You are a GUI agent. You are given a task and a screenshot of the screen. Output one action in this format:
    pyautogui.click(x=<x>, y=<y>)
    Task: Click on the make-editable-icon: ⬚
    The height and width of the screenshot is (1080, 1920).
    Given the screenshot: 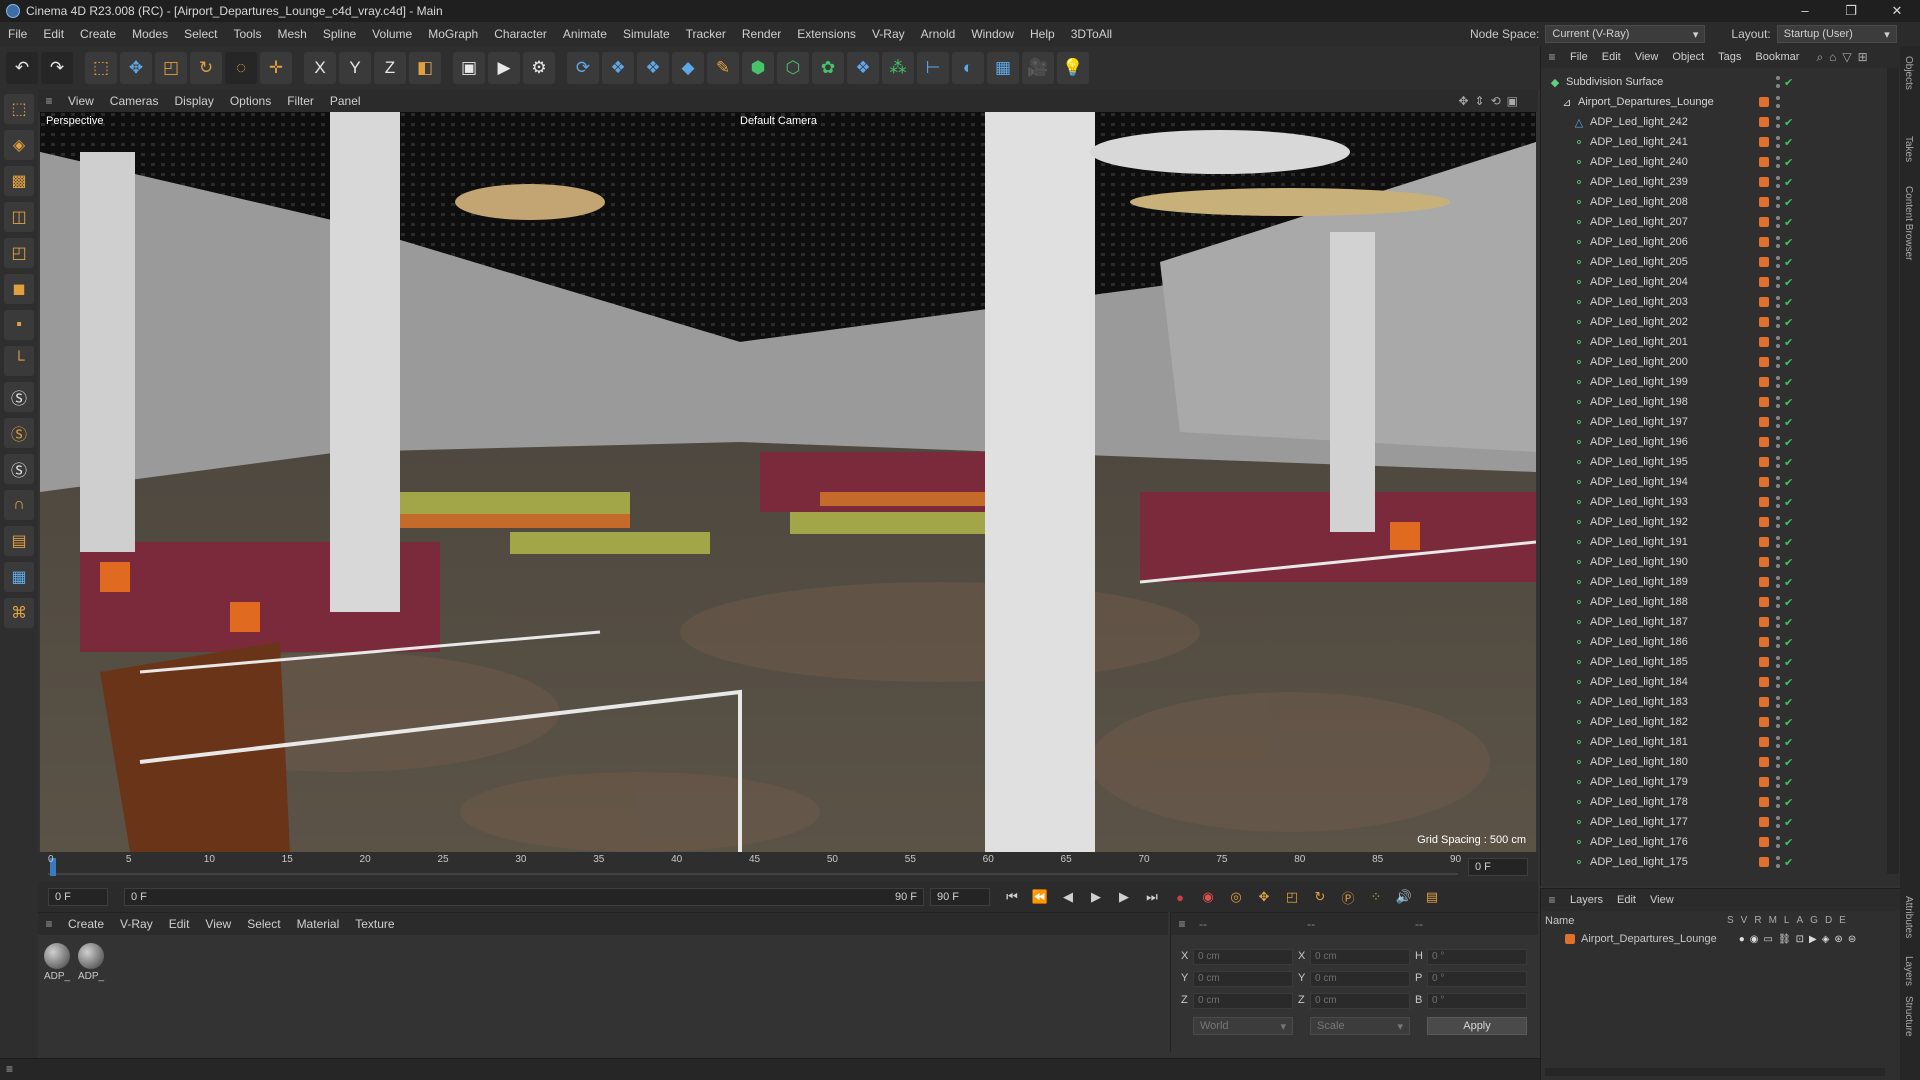 What is the action you would take?
    pyautogui.click(x=19, y=109)
    